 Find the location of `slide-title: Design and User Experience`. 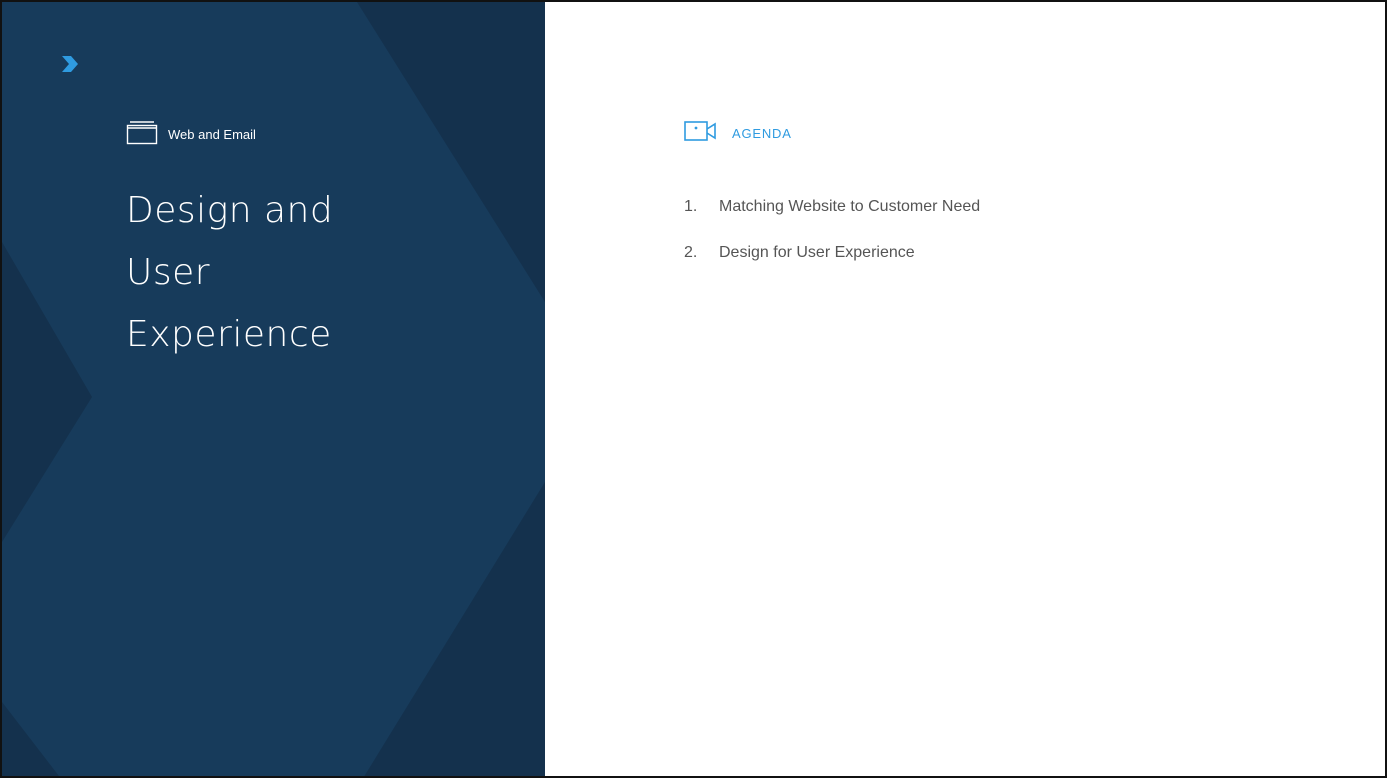

slide-title: Design and User Experience is located at coordinates (316, 273).